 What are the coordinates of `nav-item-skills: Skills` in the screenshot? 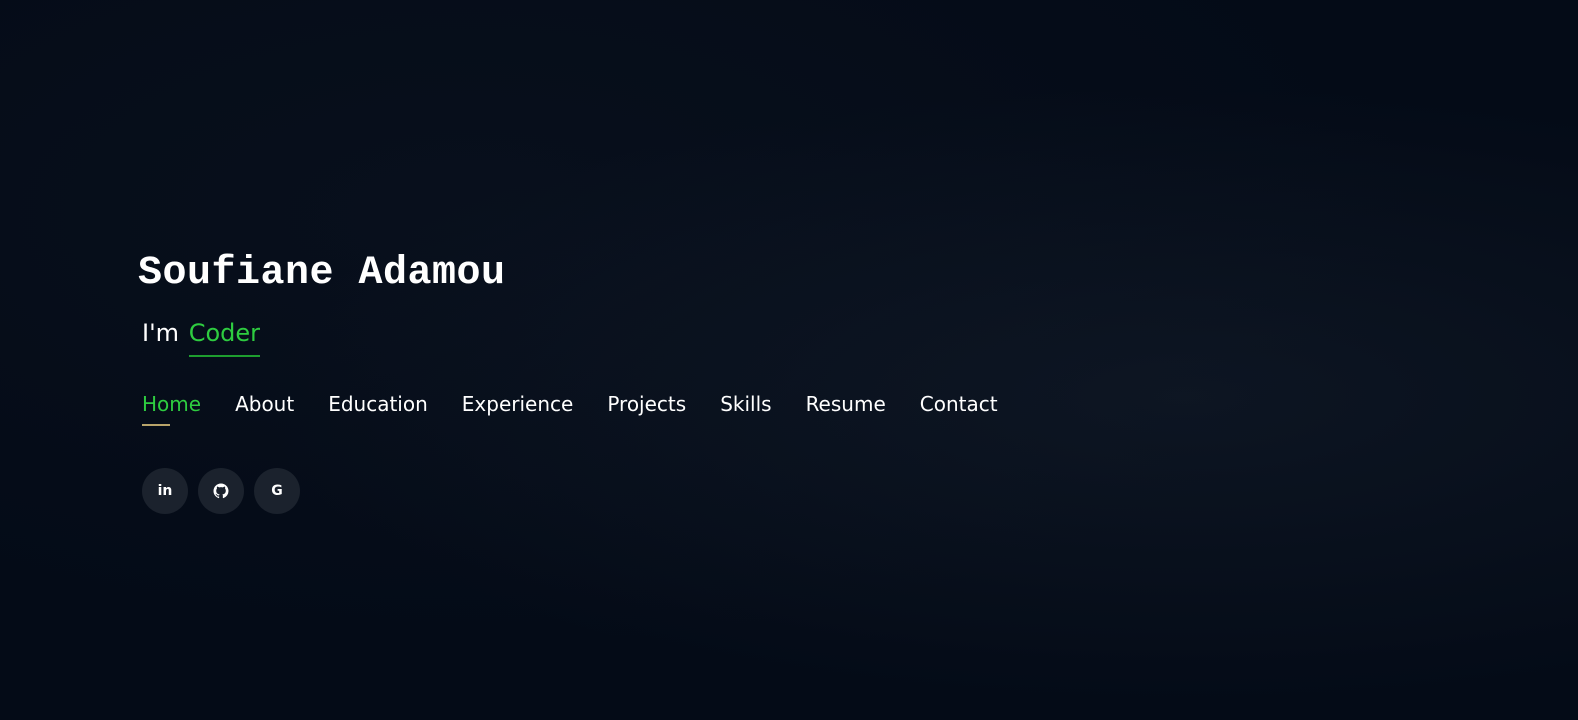 It's located at (745, 408).